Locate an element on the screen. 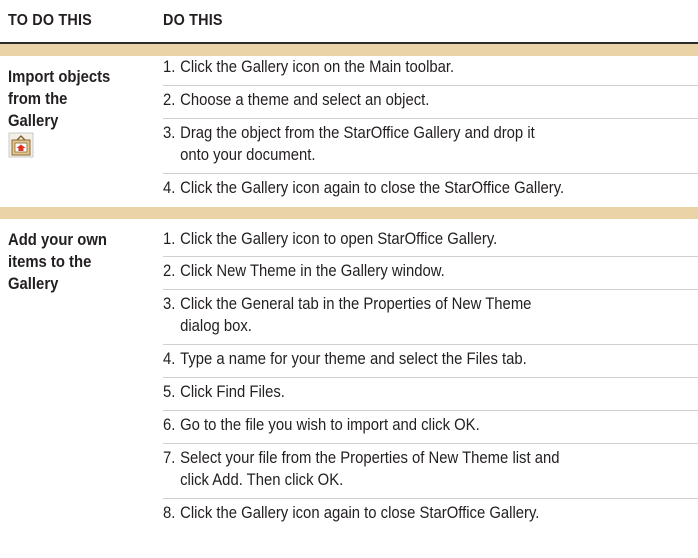 The height and width of the screenshot is (558, 698). header-do-this: DO THIS is located at coordinates (193, 20).